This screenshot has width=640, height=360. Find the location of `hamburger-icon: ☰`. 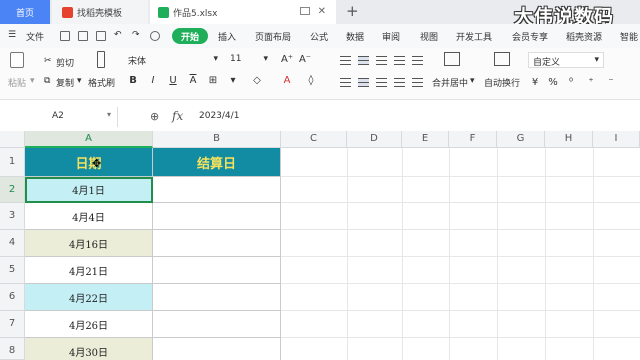

hamburger-icon: ☰ is located at coordinates (12, 35).